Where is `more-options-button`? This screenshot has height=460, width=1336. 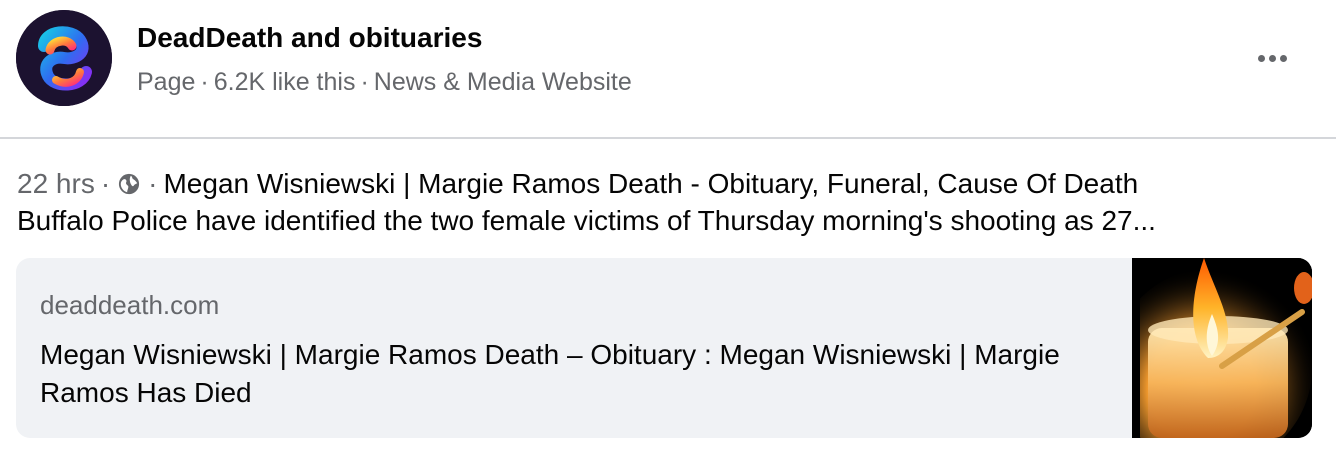
more-options-button is located at coordinates (1272, 58).